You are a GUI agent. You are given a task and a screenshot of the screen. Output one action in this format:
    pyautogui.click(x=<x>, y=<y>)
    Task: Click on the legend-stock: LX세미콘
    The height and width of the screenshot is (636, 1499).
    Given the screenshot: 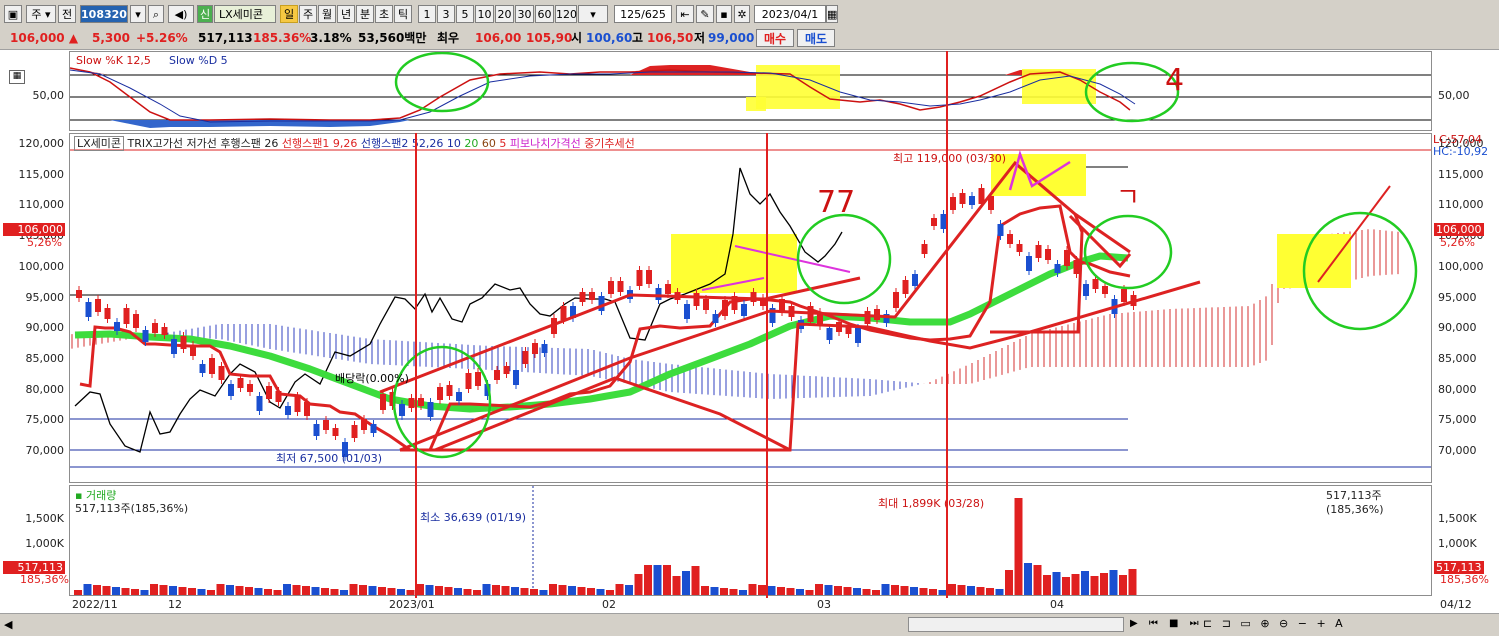 What is the action you would take?
    pyautogui.click(x=99, y=143)
    